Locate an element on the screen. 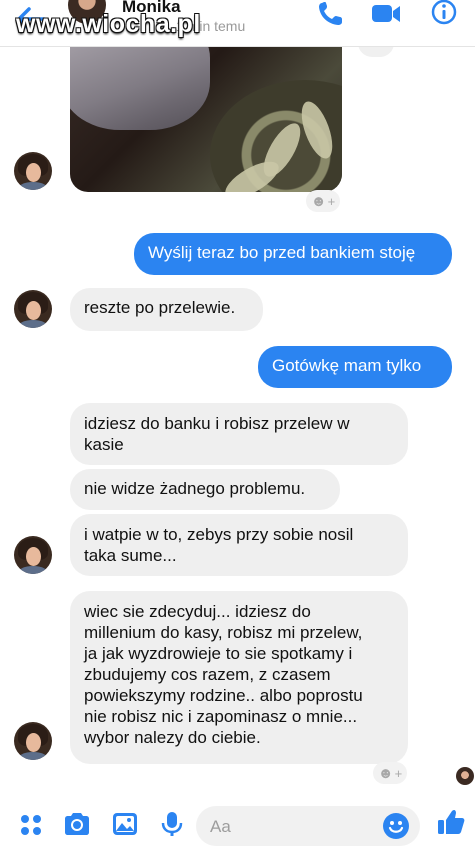 The image size is (475, 851). message-text-line: i watpie w to, zebys przy sobie nosil is located at coordinates (219, 534).